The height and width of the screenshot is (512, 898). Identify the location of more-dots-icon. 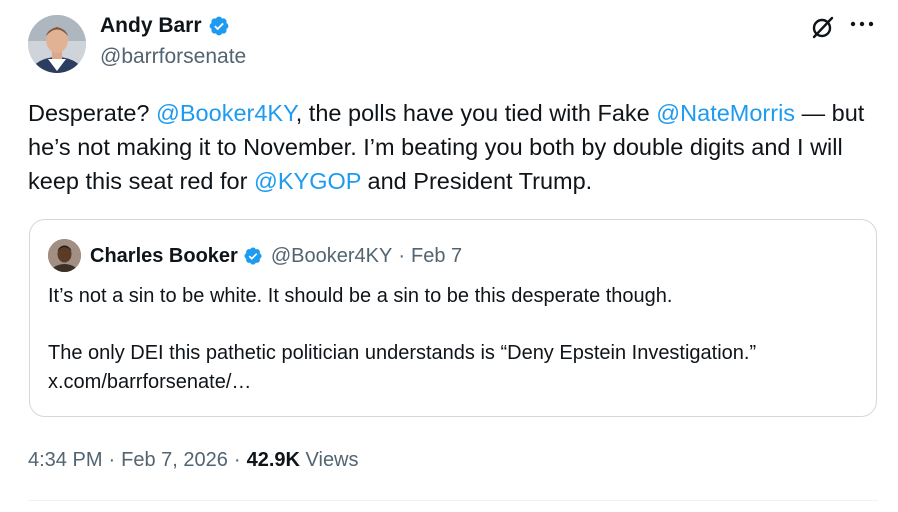
(862, 27).